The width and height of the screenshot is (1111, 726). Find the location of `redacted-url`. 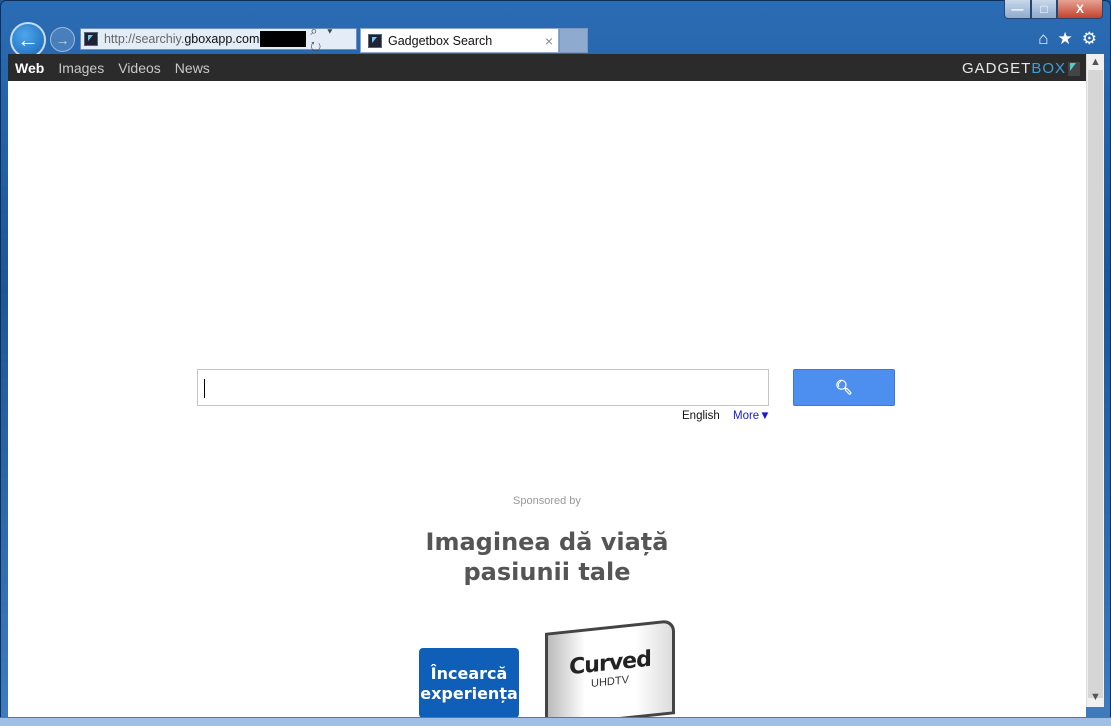

redacted-url is located at coordinates (283, 39).